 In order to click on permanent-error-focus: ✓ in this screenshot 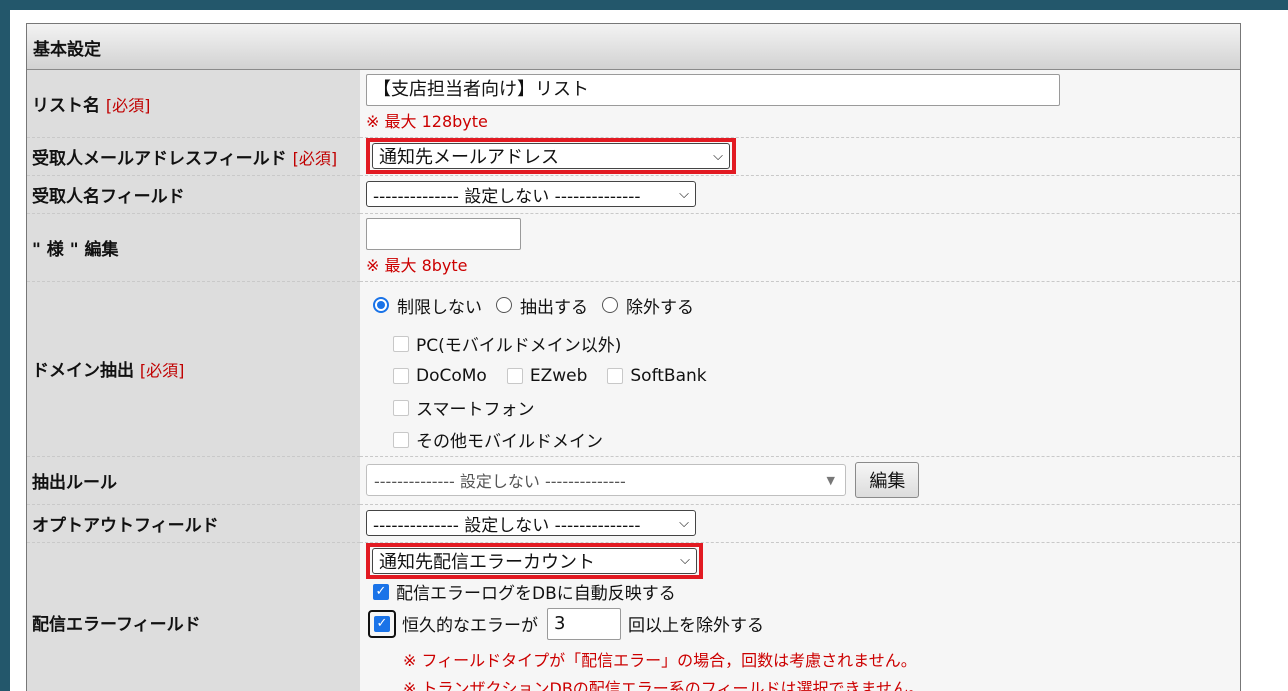, I will do `click(382, 623)`.